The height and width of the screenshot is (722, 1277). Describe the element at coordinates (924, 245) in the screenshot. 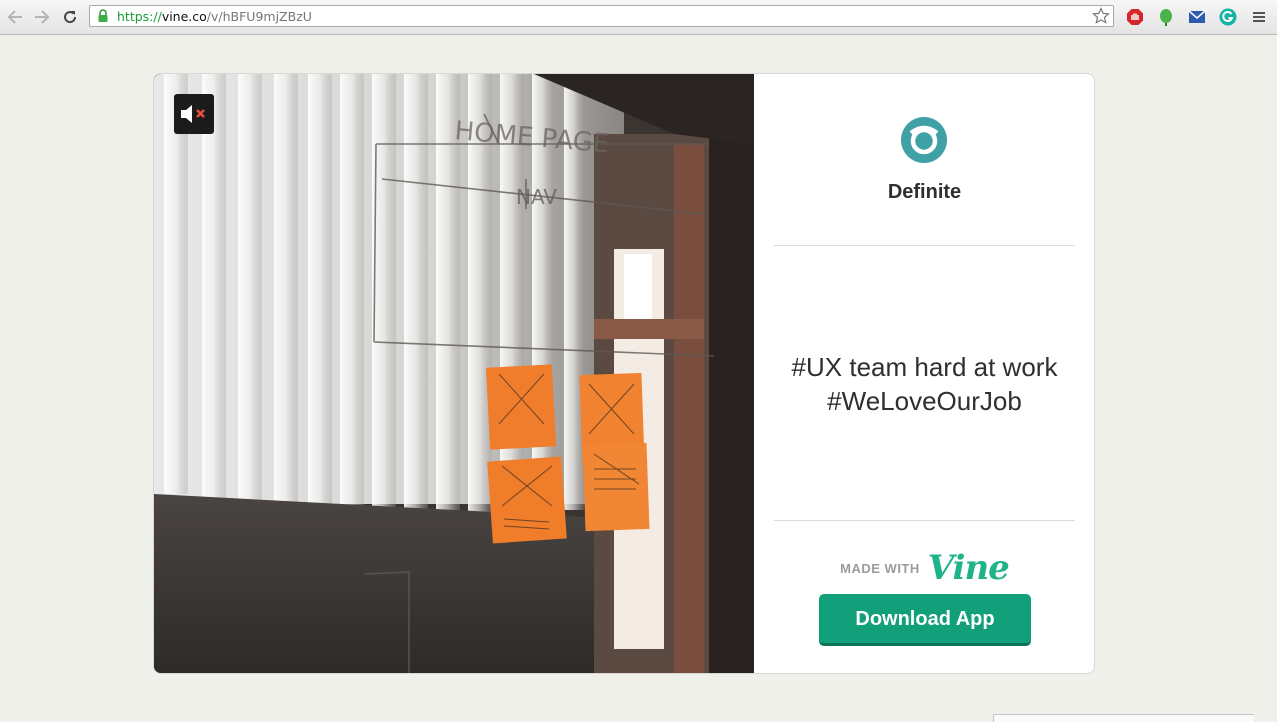

I see `divider-top` at that location.